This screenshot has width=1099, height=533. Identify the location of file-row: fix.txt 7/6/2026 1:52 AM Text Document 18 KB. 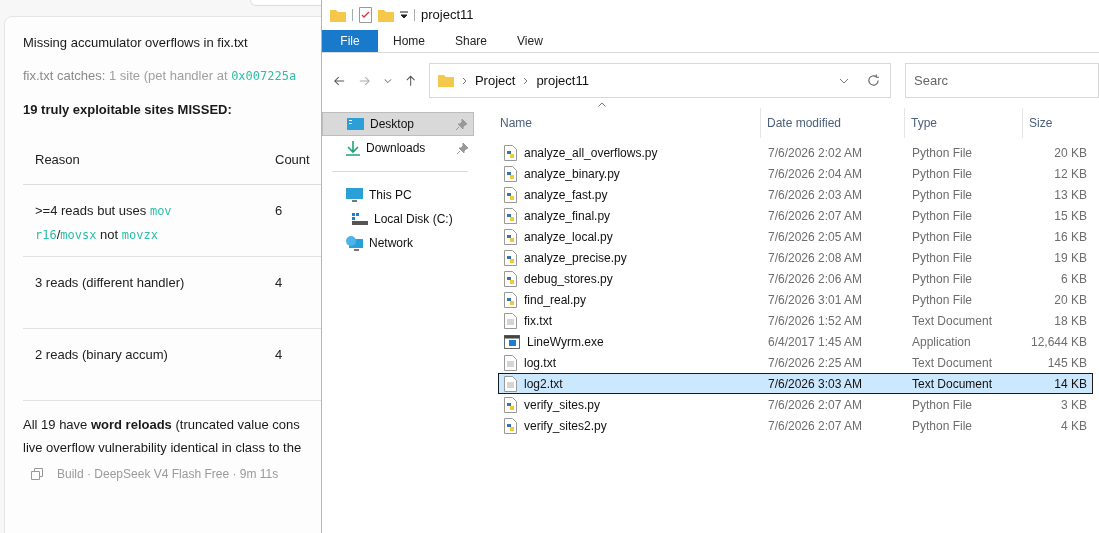
(795, 320).